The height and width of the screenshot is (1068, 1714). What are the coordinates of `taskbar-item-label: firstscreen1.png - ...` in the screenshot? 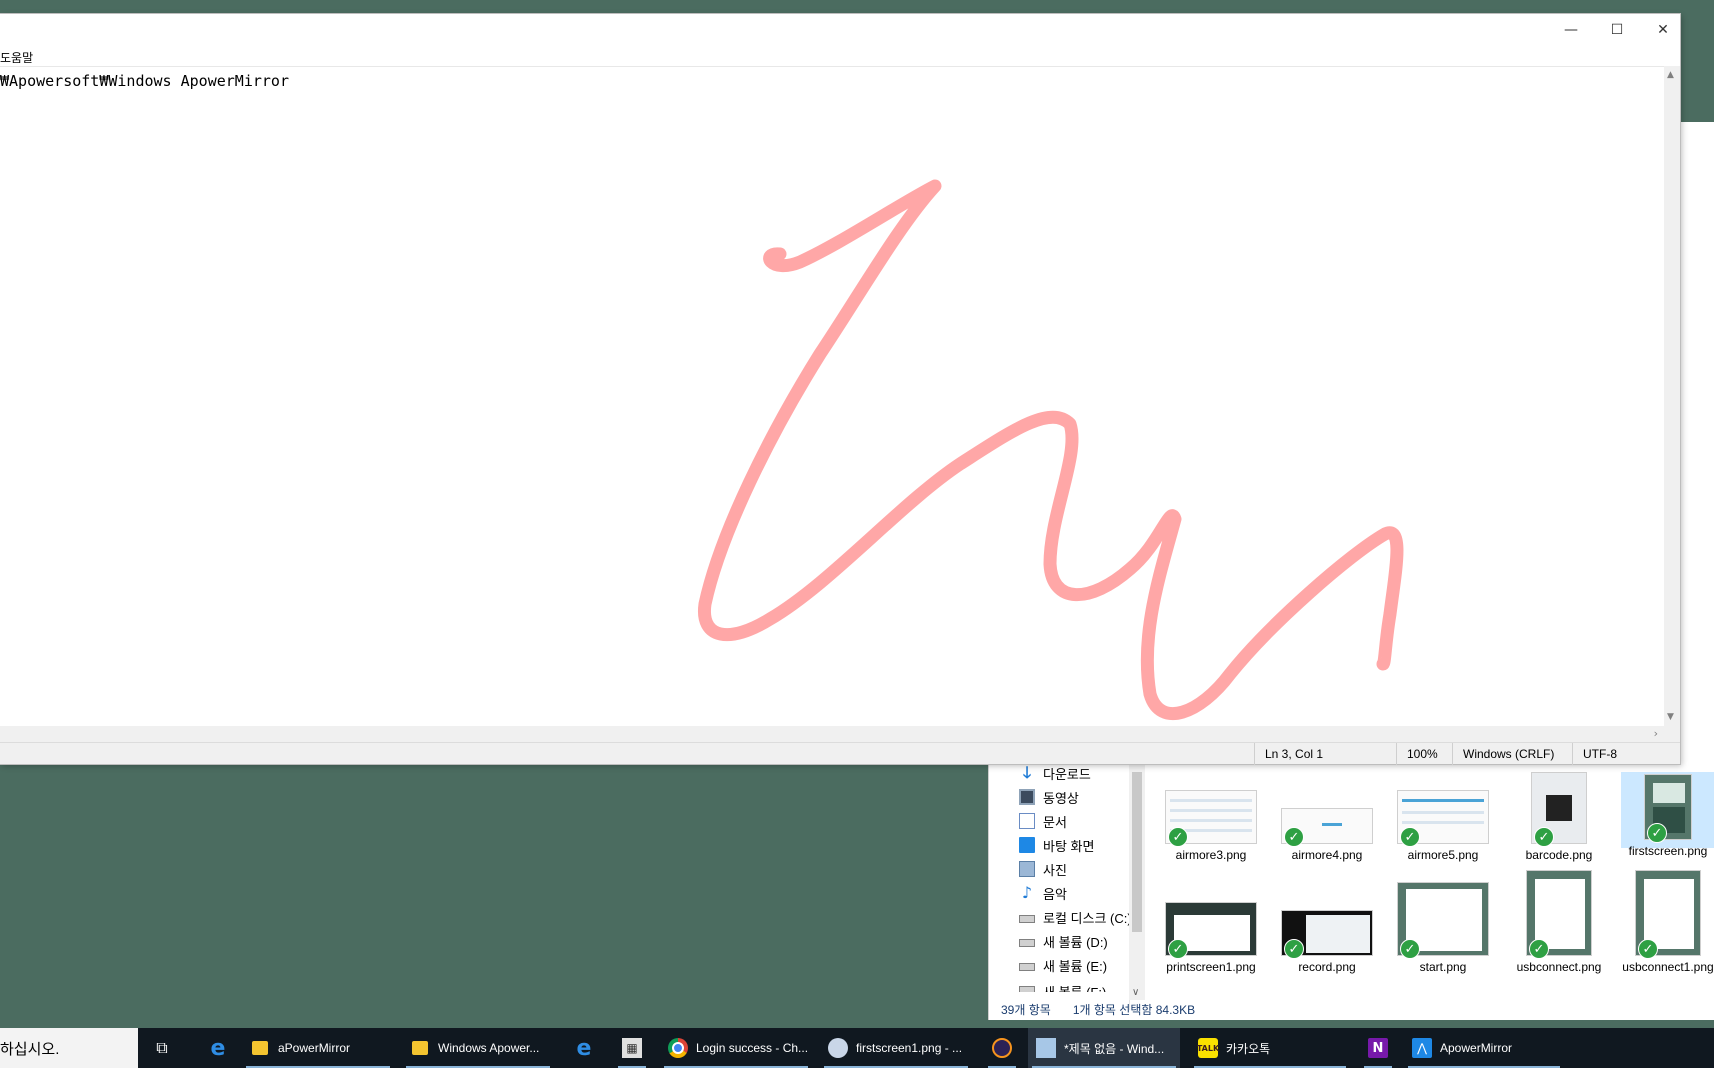 It's located at (909, 1048).